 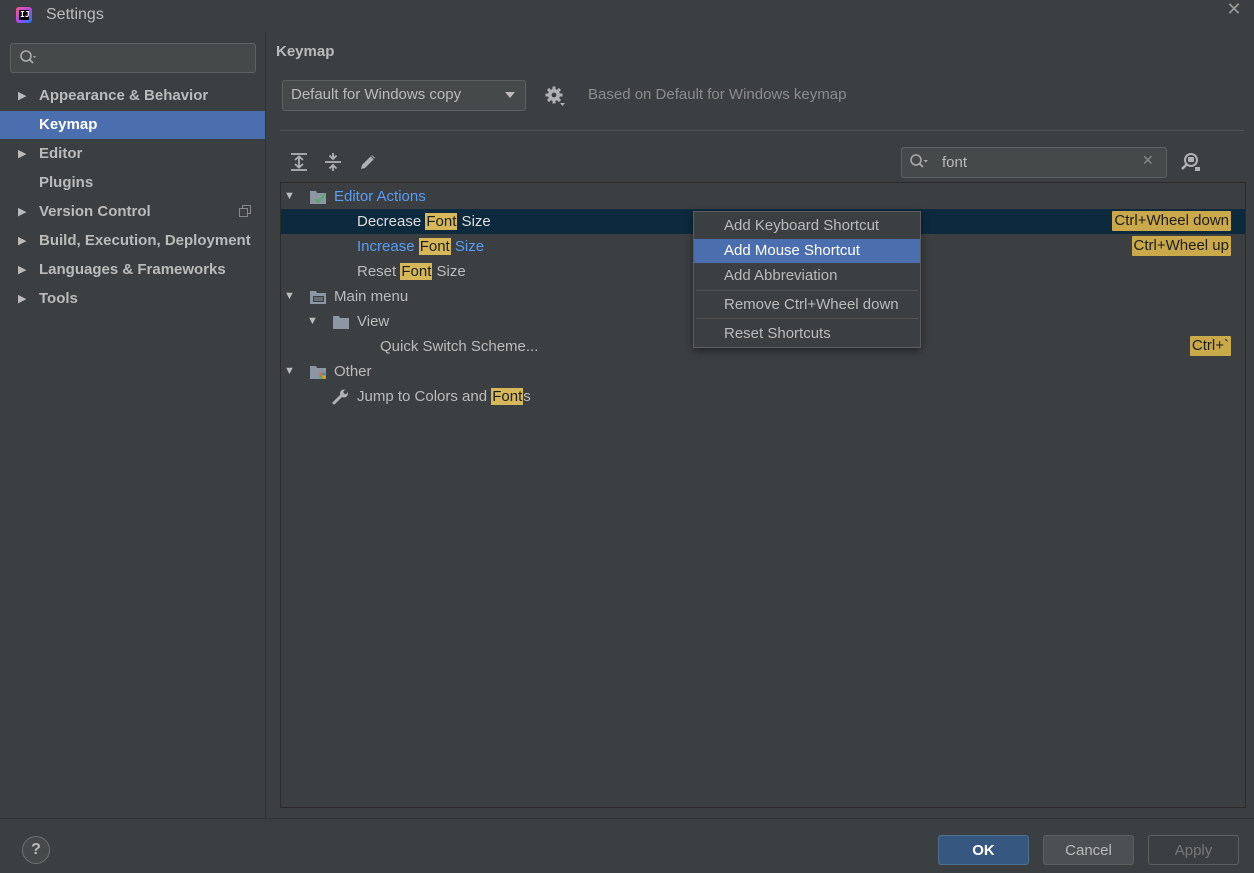 What do you see at coordinates (763, 196) in the screenshot?
I see `tree-node-editor-actions: ▼ Editor Actions` at bounding box center [763, 196].